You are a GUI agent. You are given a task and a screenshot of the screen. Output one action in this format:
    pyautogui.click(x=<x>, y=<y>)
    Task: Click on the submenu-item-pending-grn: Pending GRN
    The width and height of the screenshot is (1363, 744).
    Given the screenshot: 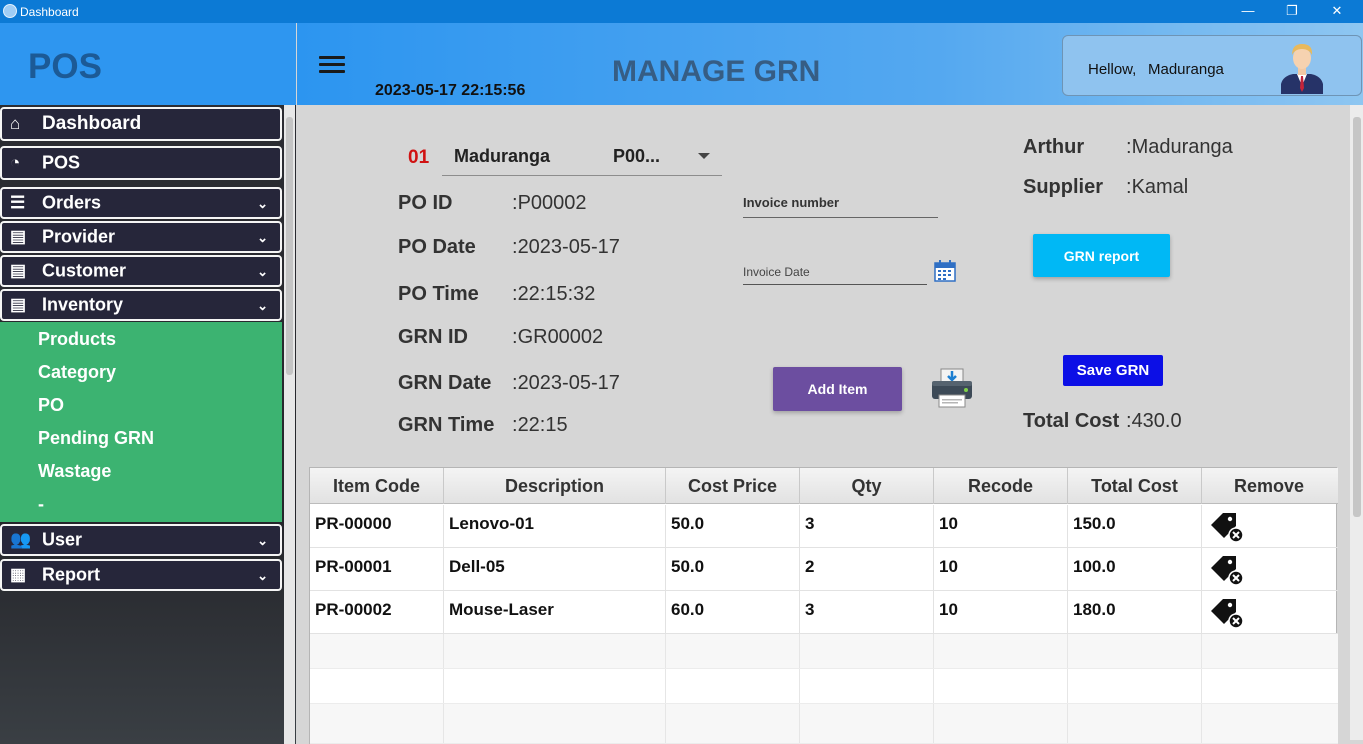 What is the action you would take?
    pyautogui.click(x=96, y=438)
    